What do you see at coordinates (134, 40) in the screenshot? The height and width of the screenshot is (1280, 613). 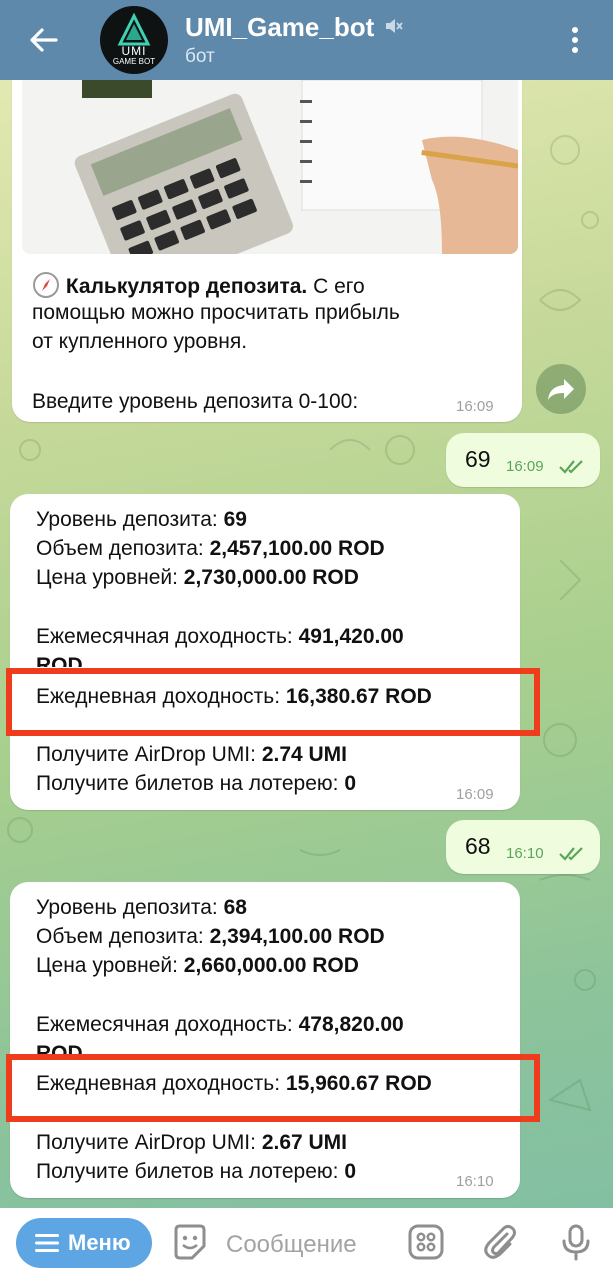 I see `bot-avatar: UMI GAME BOT` at bounding box center [134, 40].